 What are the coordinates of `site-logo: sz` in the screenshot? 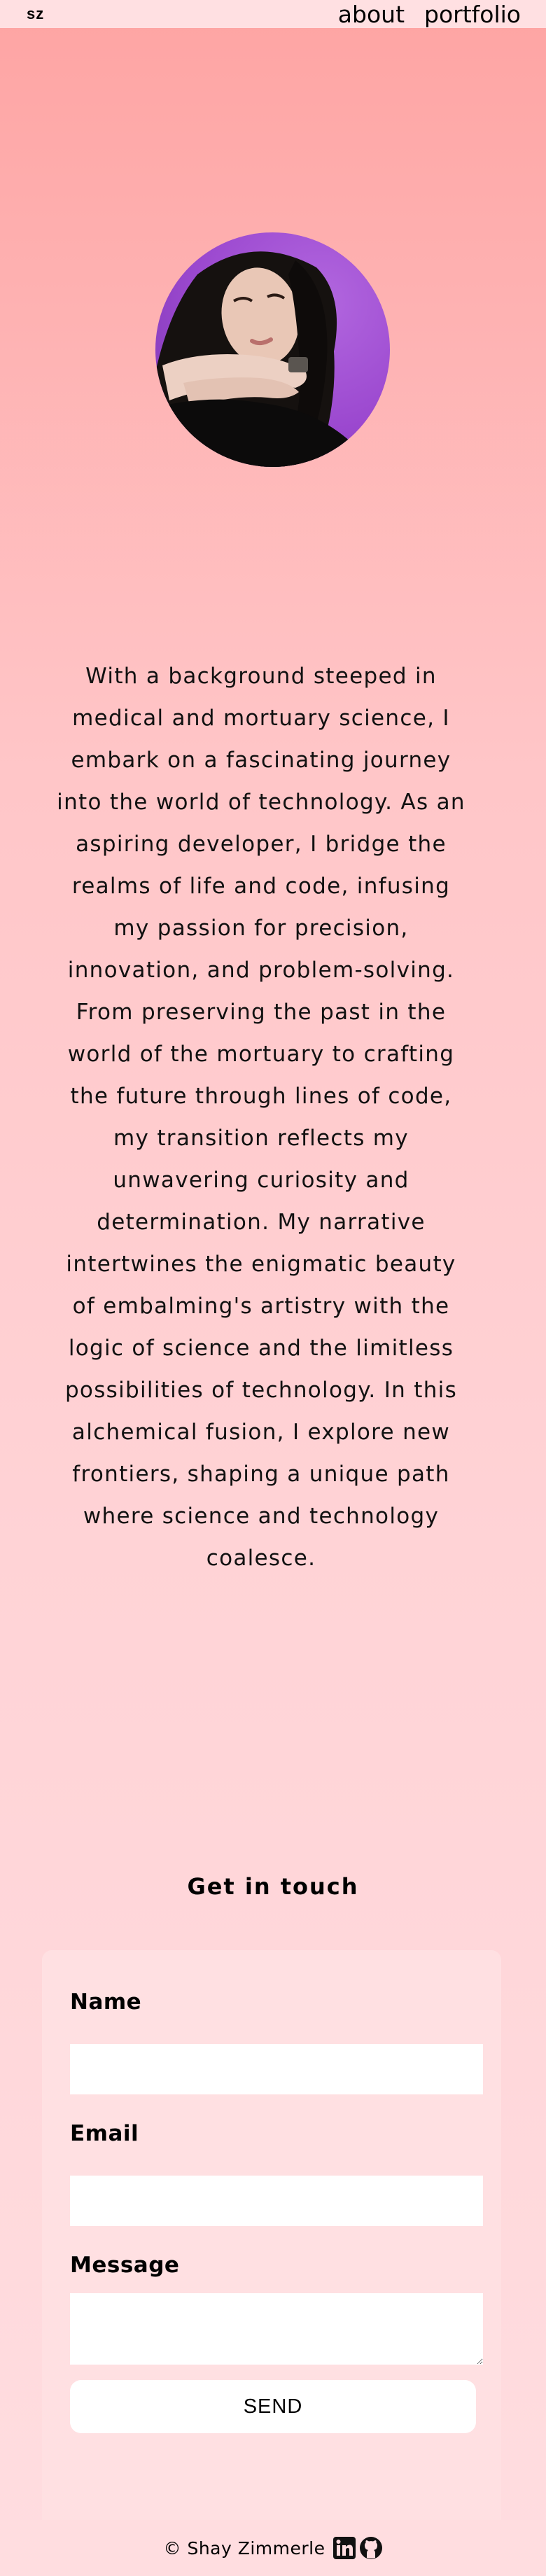 It's located at (35, 14).